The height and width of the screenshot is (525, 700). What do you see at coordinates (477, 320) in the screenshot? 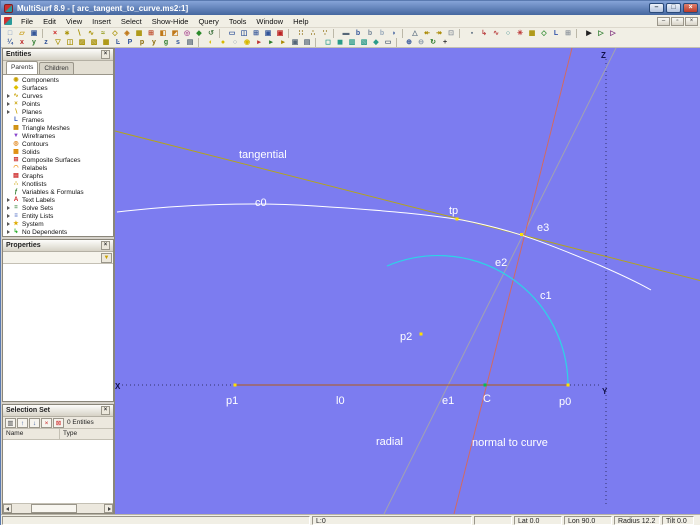
I see `arc-c1` at bounding box center [477, 320].